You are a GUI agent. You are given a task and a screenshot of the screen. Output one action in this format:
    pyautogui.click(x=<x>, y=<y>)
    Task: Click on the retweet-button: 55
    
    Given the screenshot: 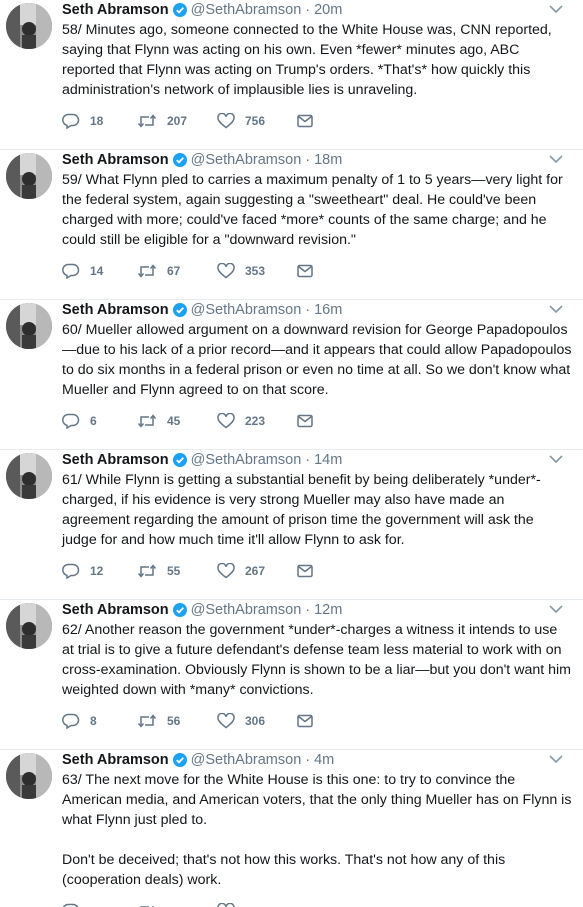 What is the action you would take?
    pyautogui.click(x=177, y=571)
    